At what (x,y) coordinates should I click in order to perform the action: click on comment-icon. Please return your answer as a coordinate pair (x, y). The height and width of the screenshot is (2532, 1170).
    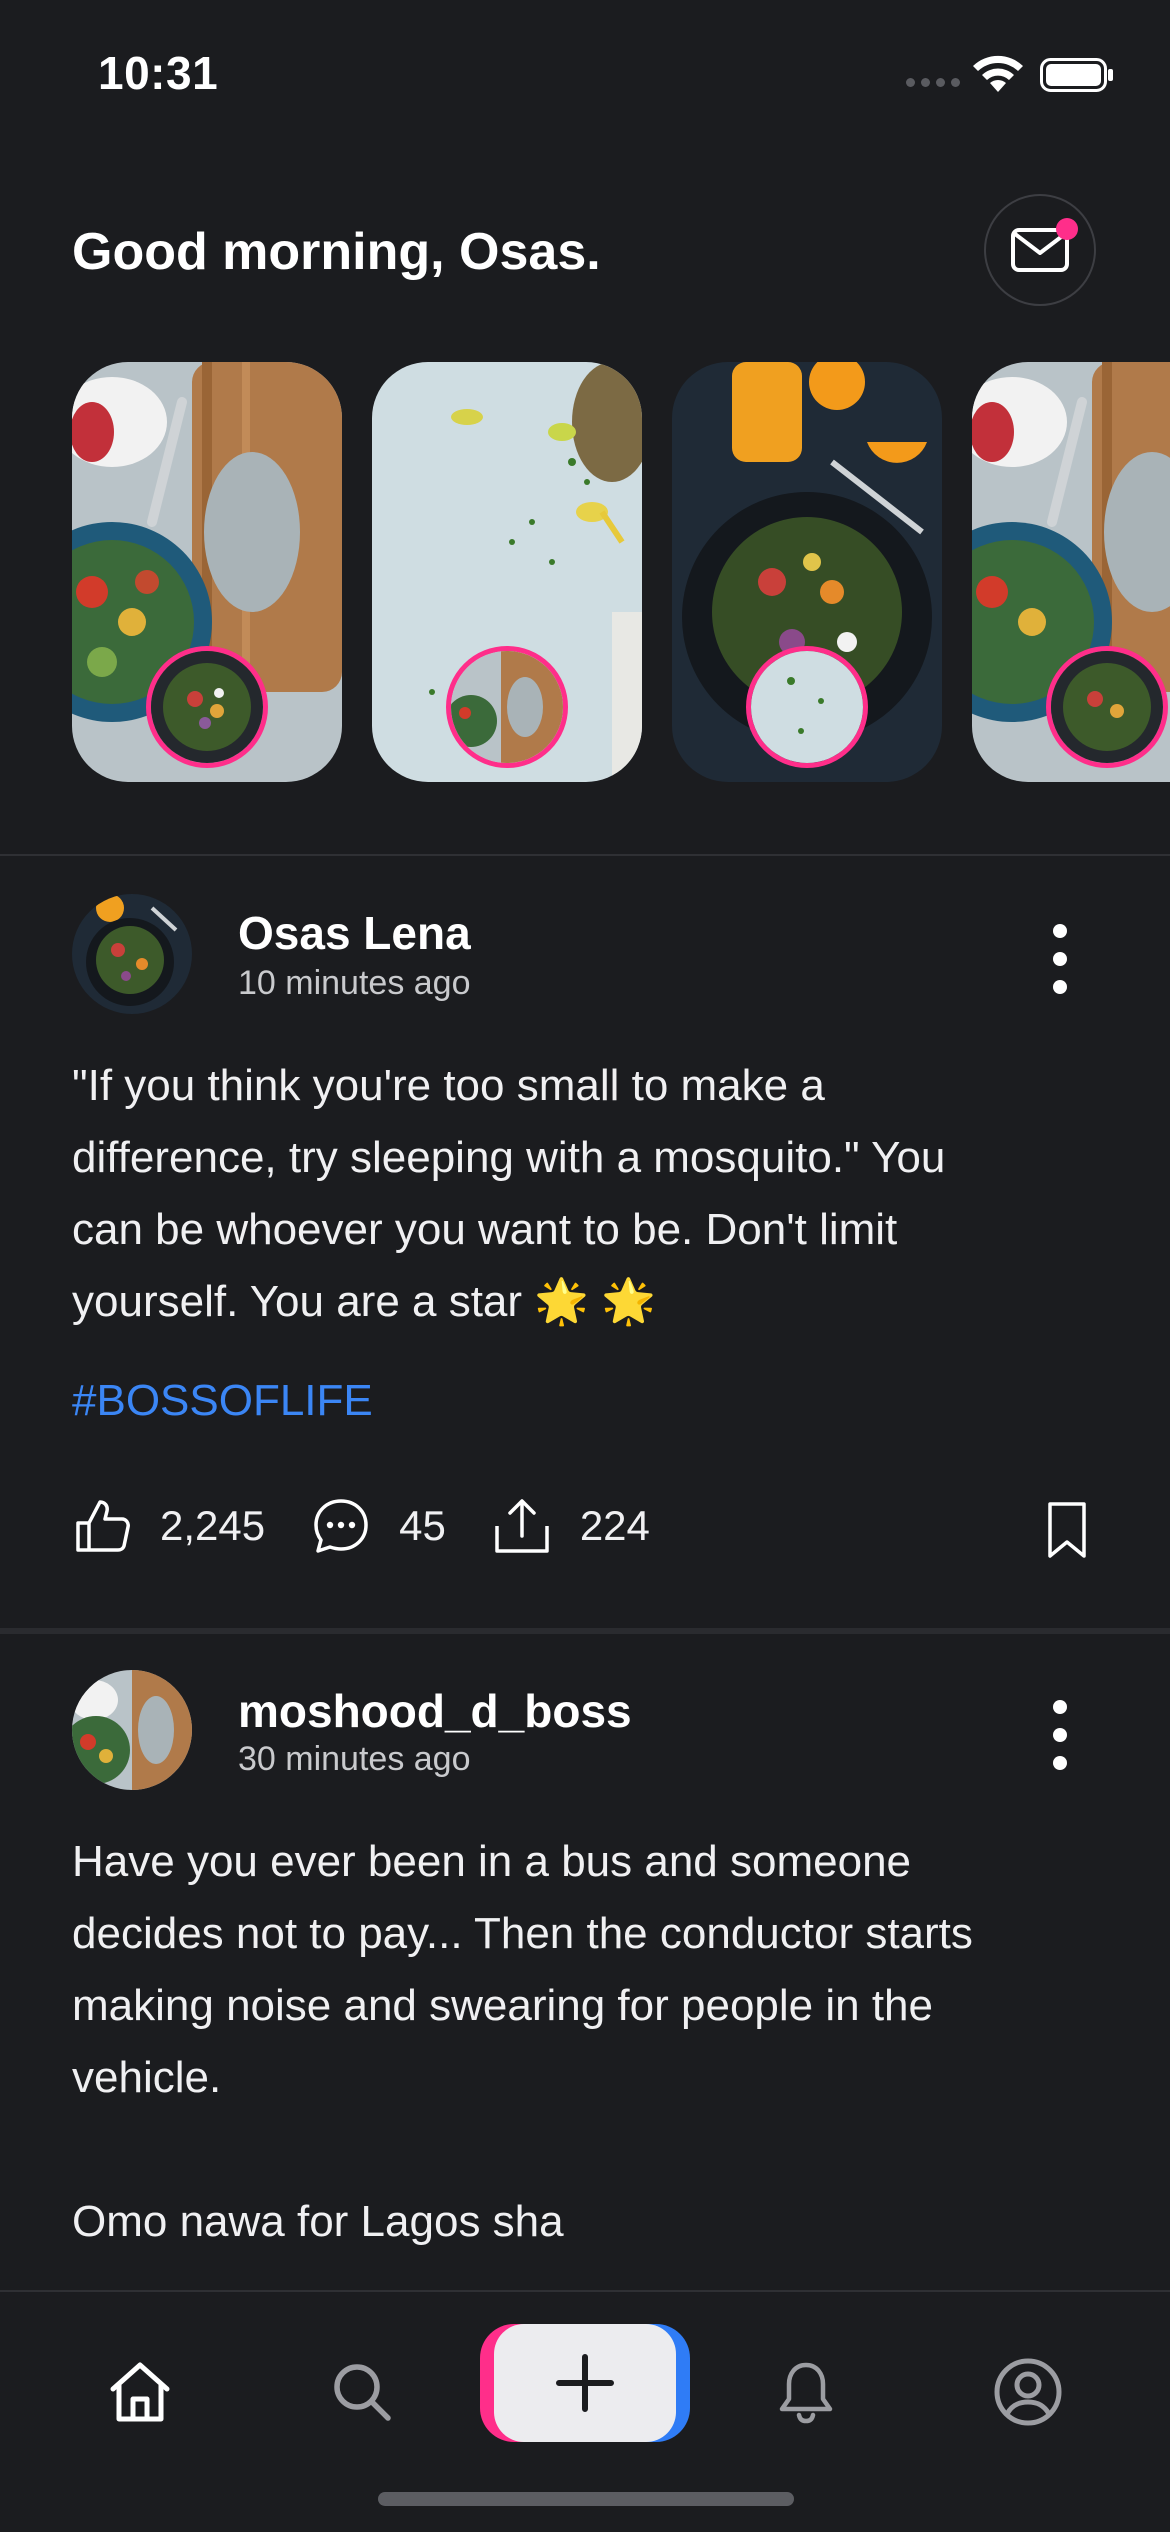
    Looking at the image, I should click on (341, 1526).